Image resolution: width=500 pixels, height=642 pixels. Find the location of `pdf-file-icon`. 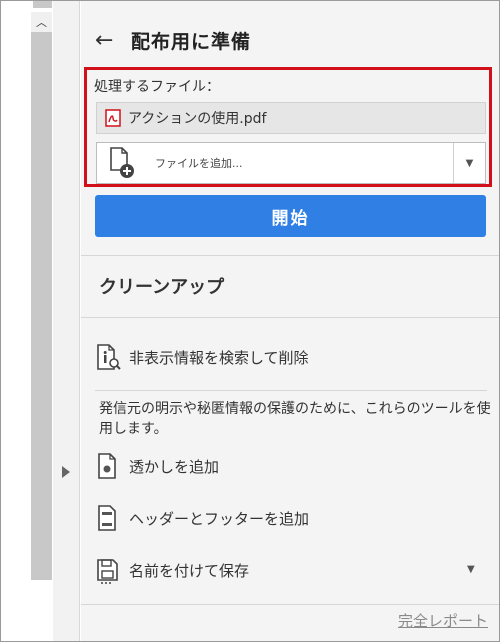

pdf-file-icon is located at coordinates (113, 118).